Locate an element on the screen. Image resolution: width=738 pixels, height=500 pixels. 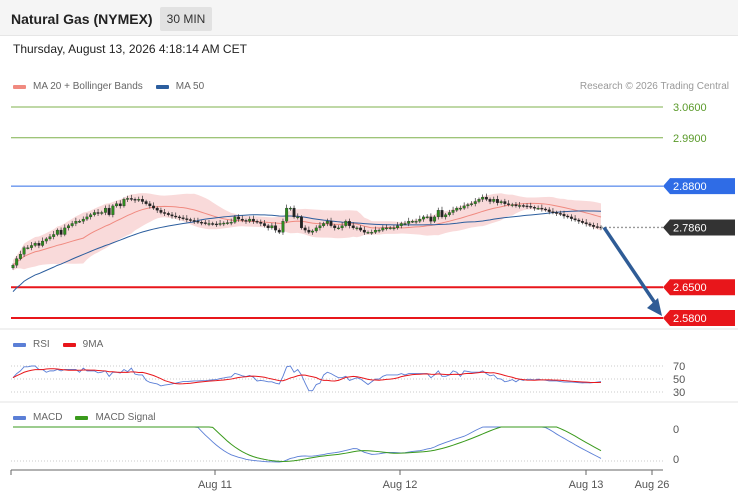
macd-tick-label: 0 is located at coordinates (676, 430).